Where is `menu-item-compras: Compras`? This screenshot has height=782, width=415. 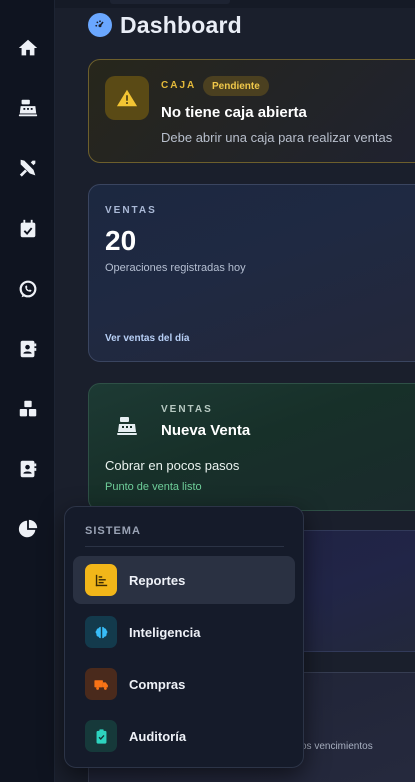
menu-item-compras: Compras is located at coordinates (184, 684).